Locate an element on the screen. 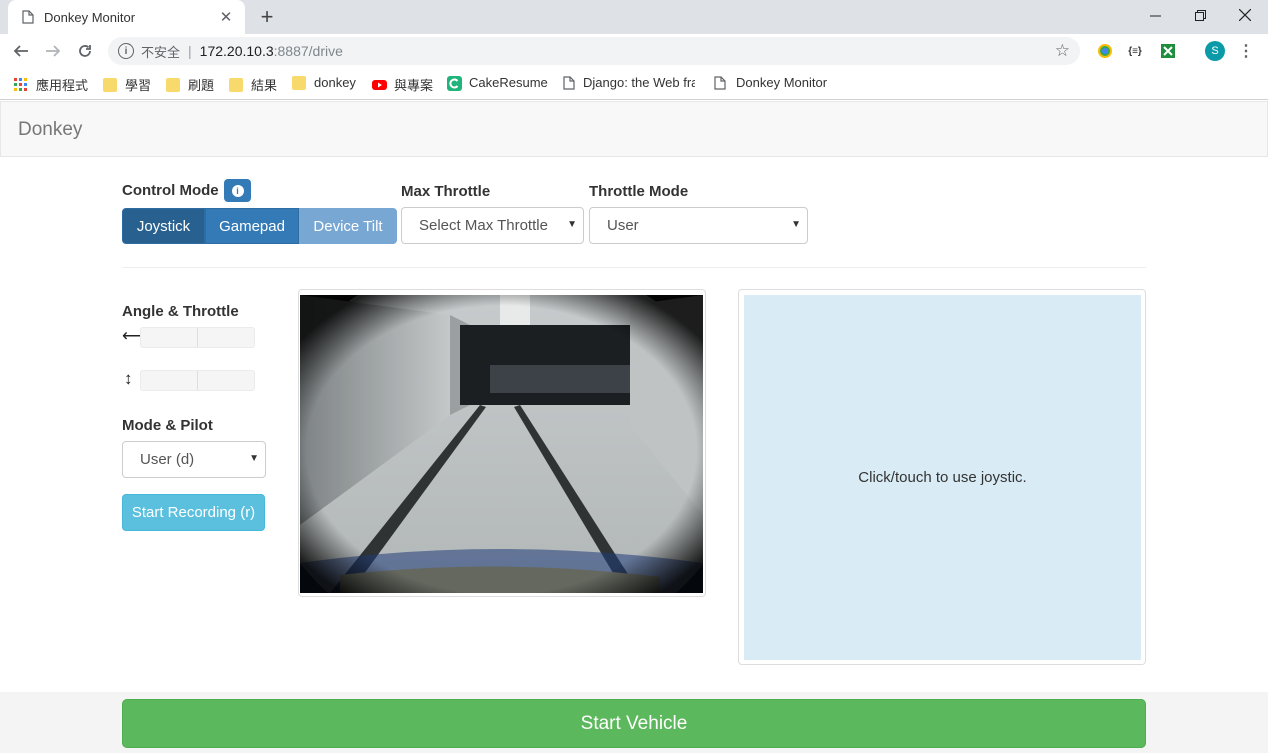 The height and width of the screenshot is (753, 1268). tab-title: Donkey Monitor is located at coordinates (90, 17).